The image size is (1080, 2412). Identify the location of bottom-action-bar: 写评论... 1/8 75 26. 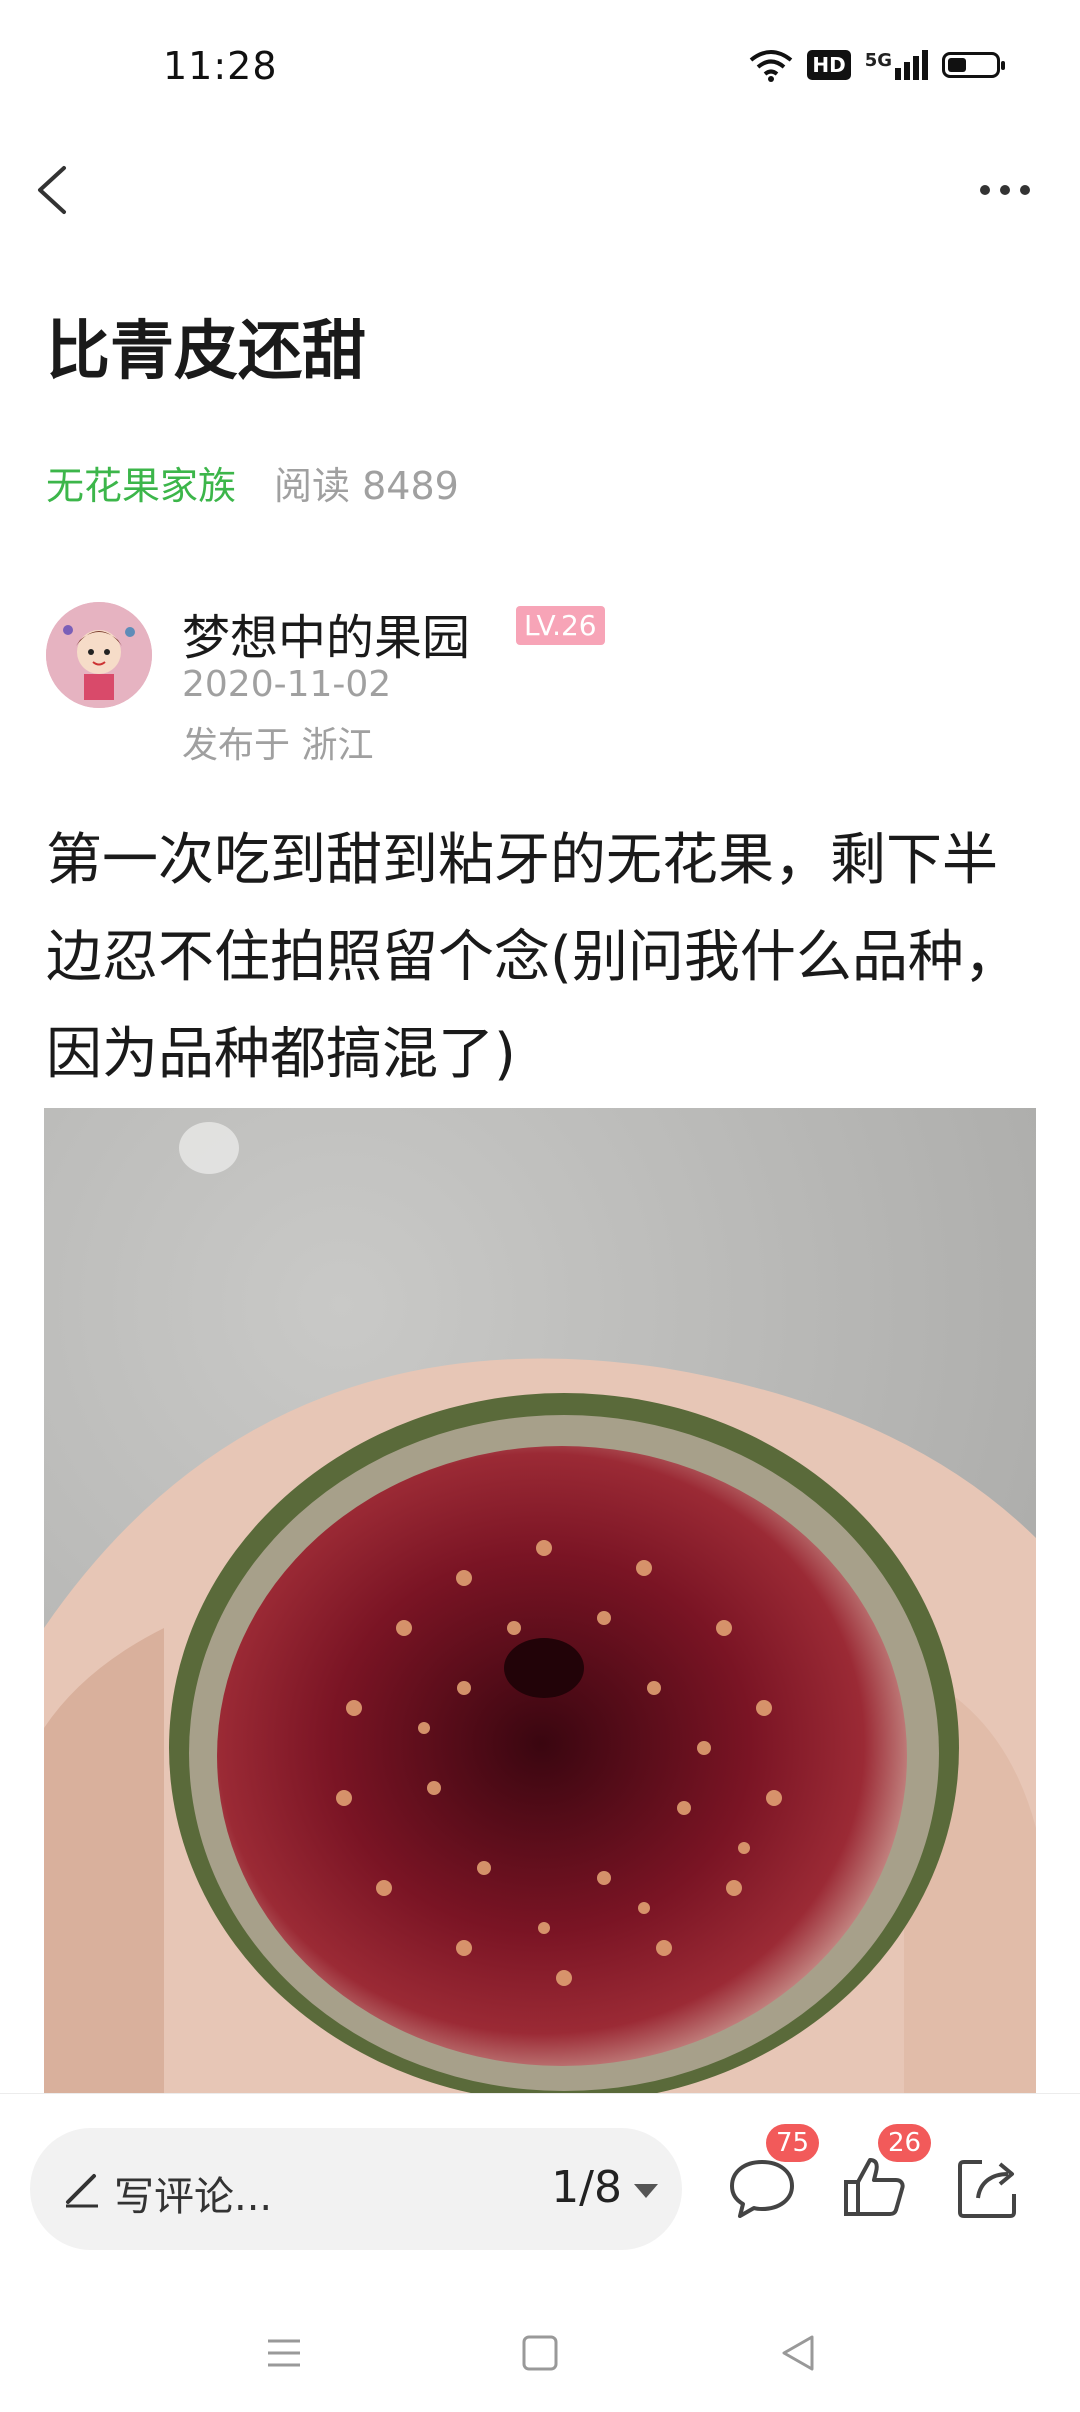
(540, 2193).